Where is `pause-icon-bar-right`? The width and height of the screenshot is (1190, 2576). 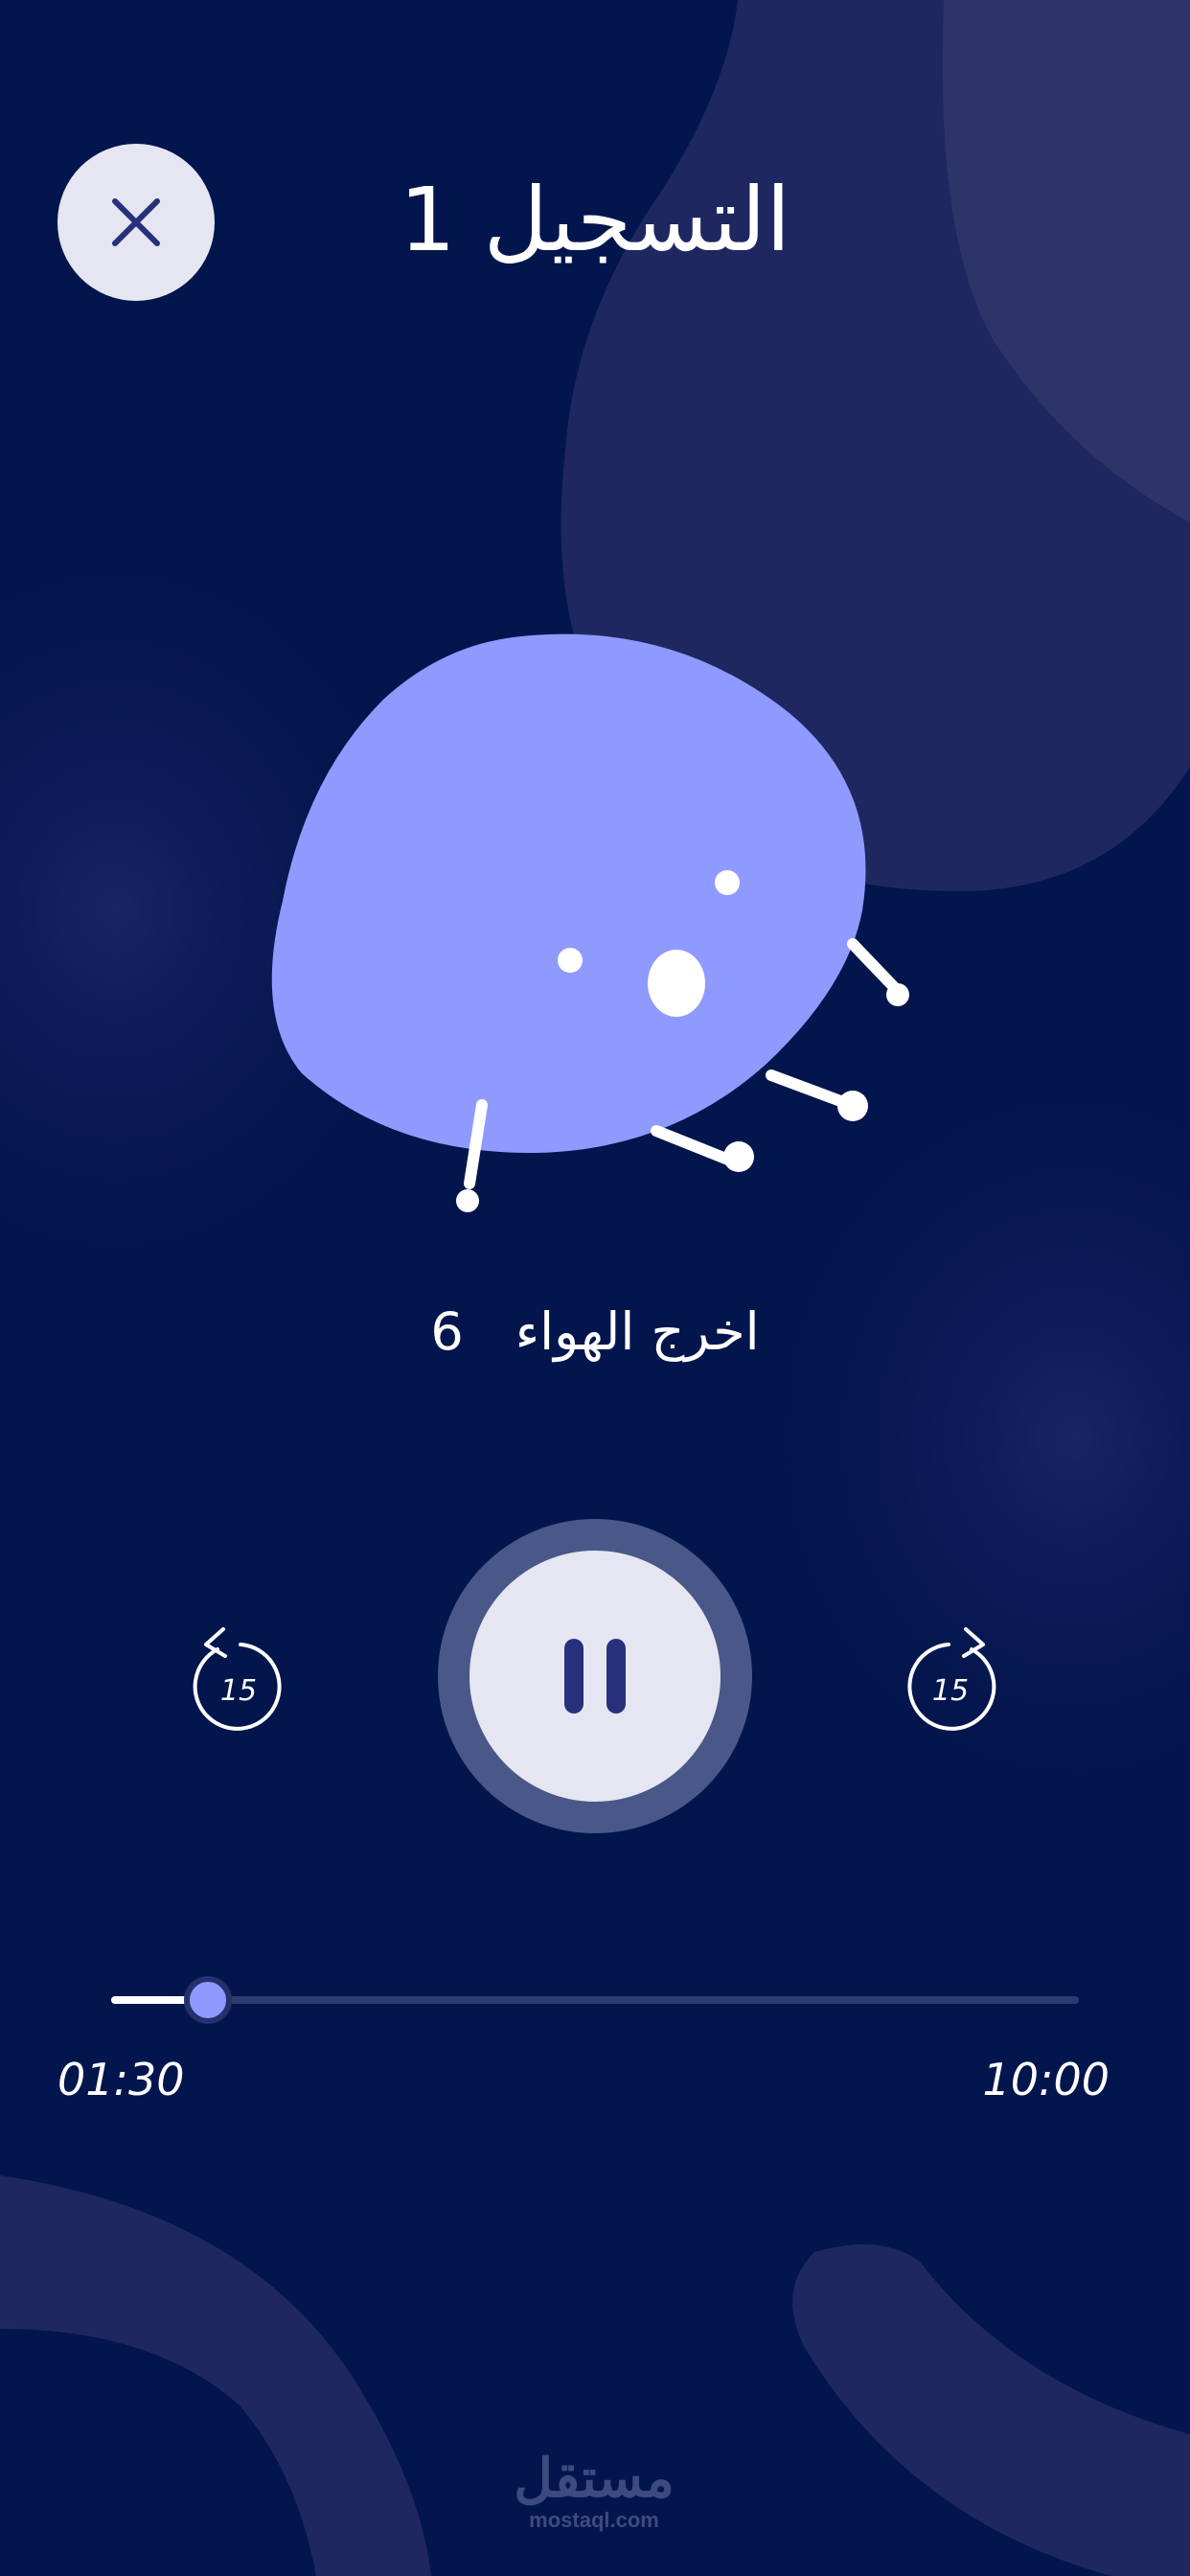
pause-icon-bar-right is located at coordinates (616, 1676).